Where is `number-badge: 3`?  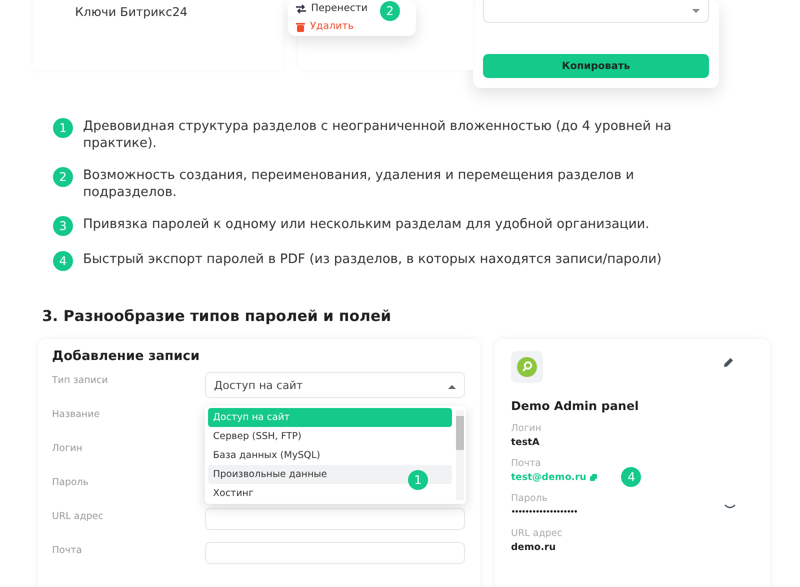
number-badge: 3 is located at coordinates (63, 226).